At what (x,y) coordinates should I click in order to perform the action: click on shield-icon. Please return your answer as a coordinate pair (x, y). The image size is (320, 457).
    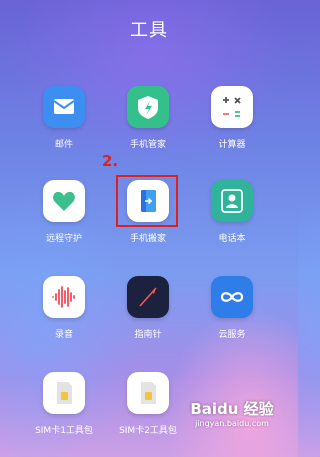
    Looking at the image, I should click on (148, 107).